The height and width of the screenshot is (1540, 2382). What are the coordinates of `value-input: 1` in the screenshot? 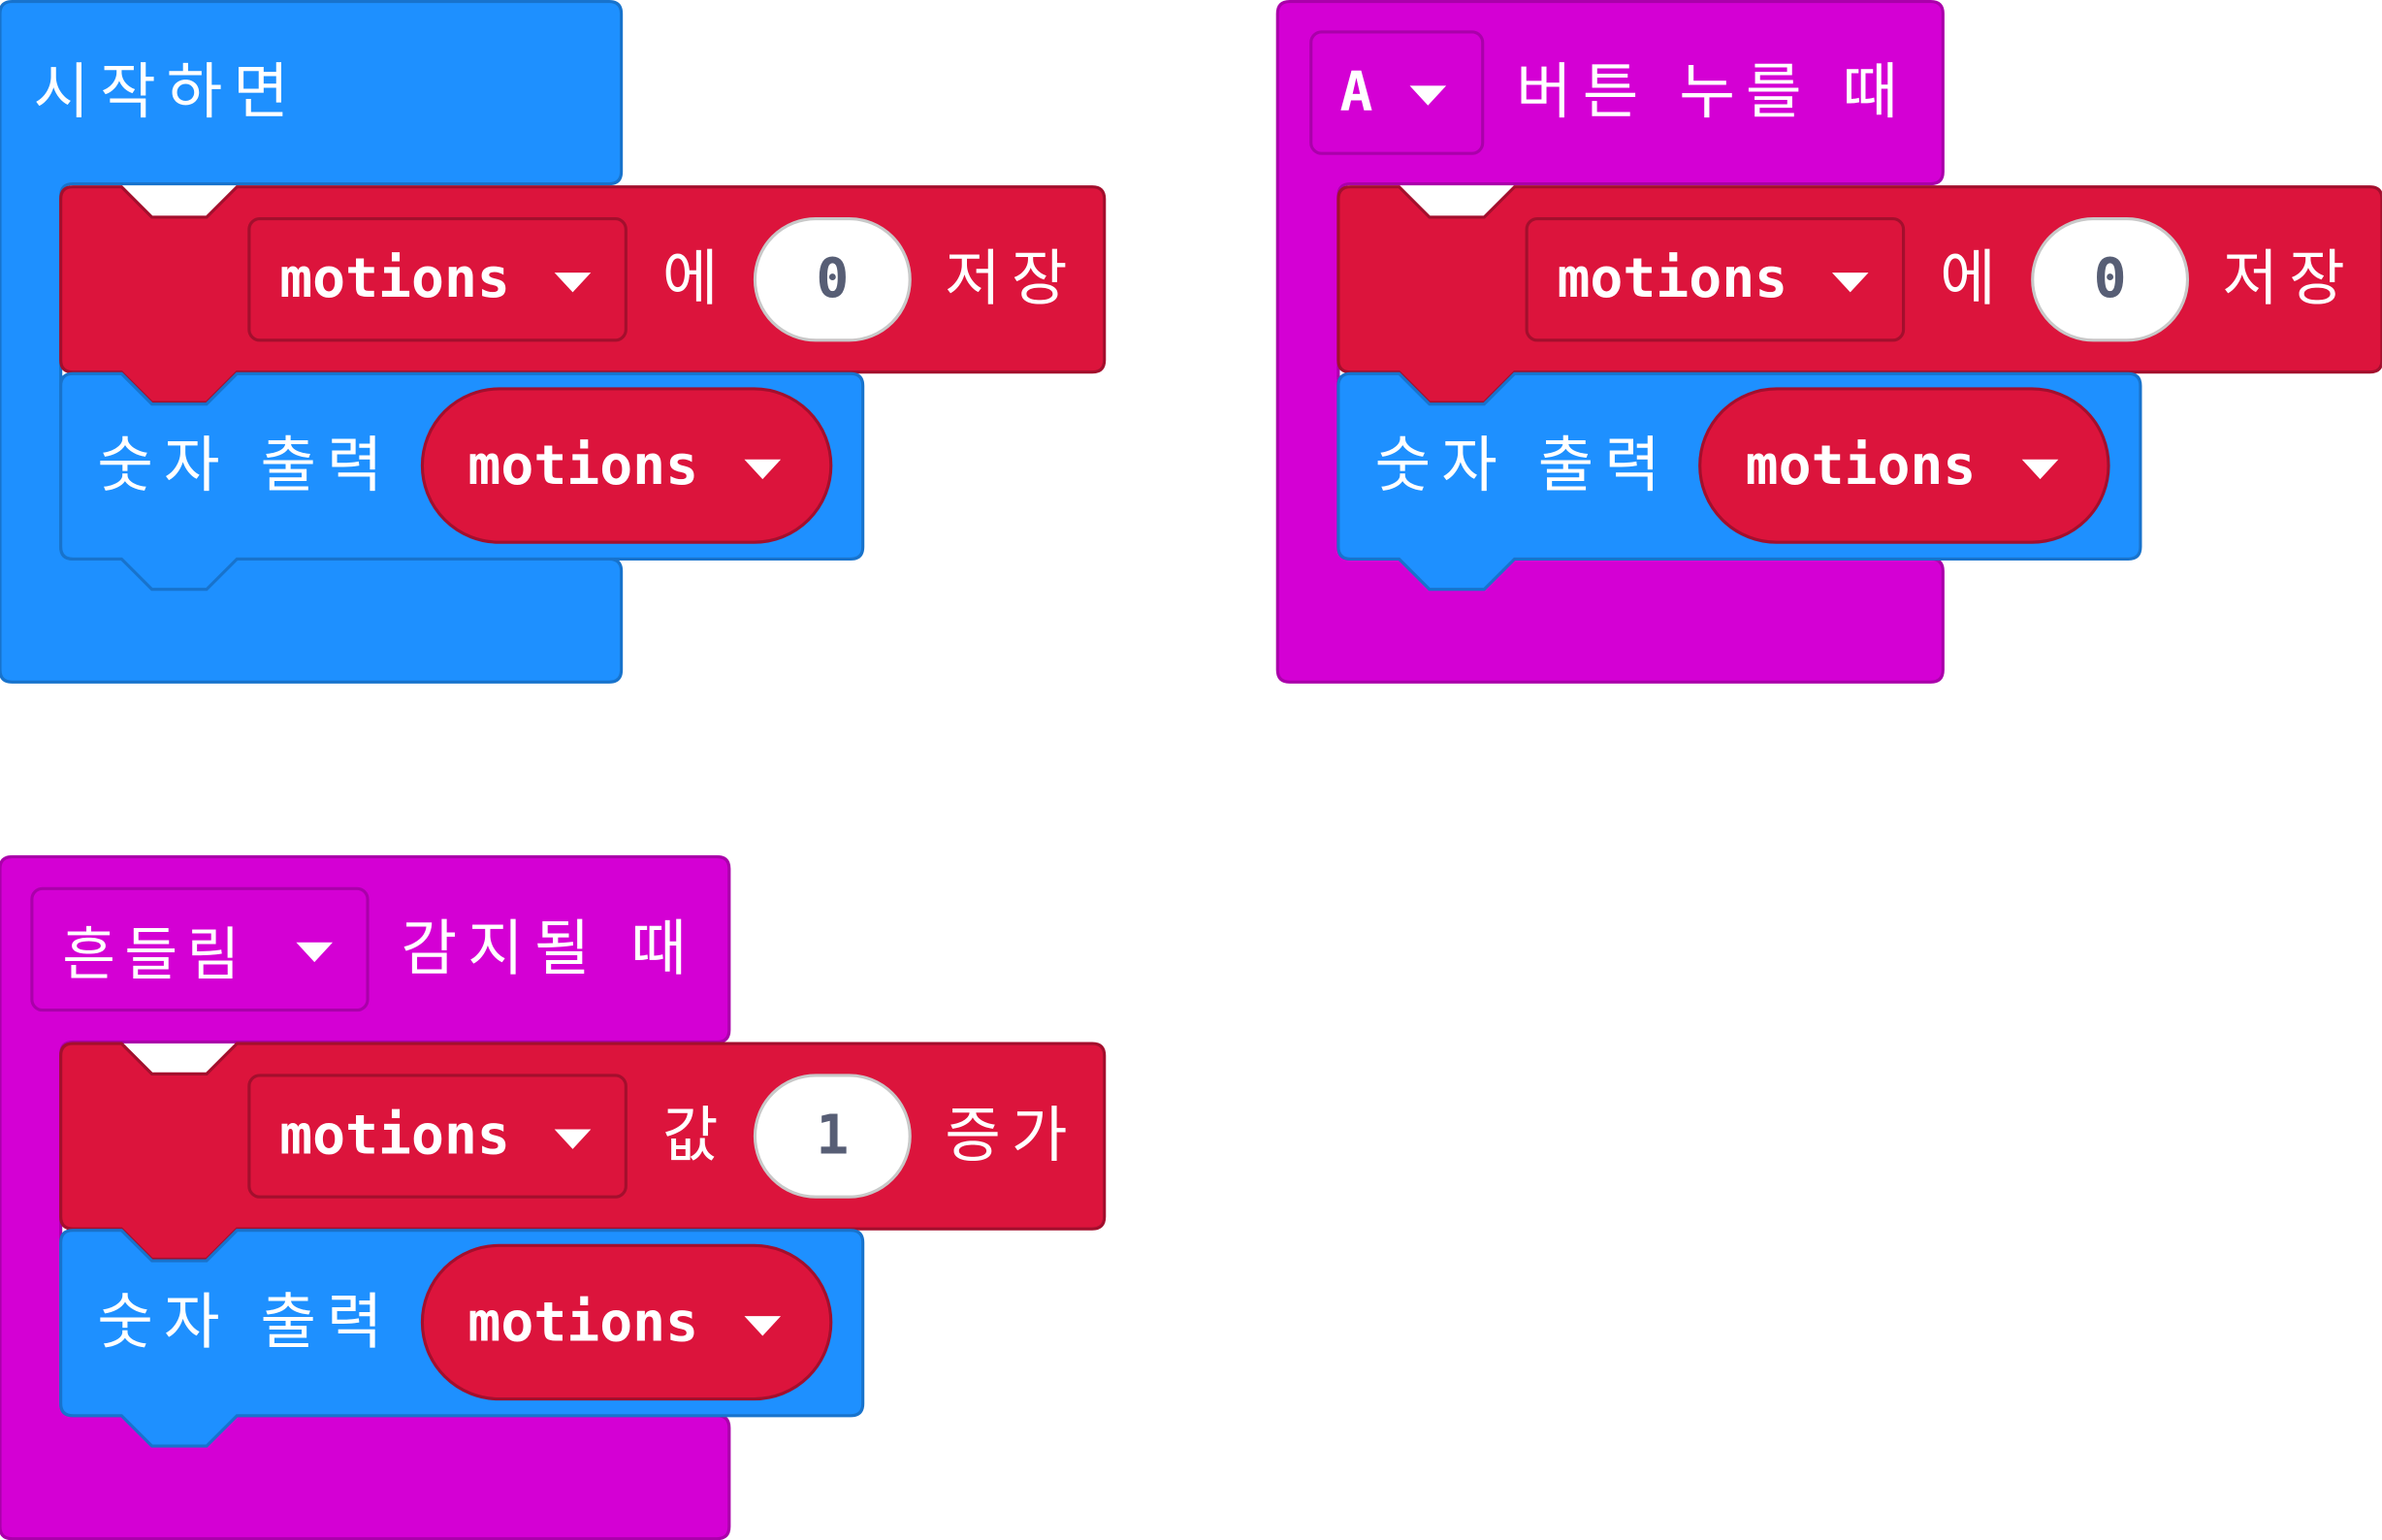 It's located at (832, 1137).